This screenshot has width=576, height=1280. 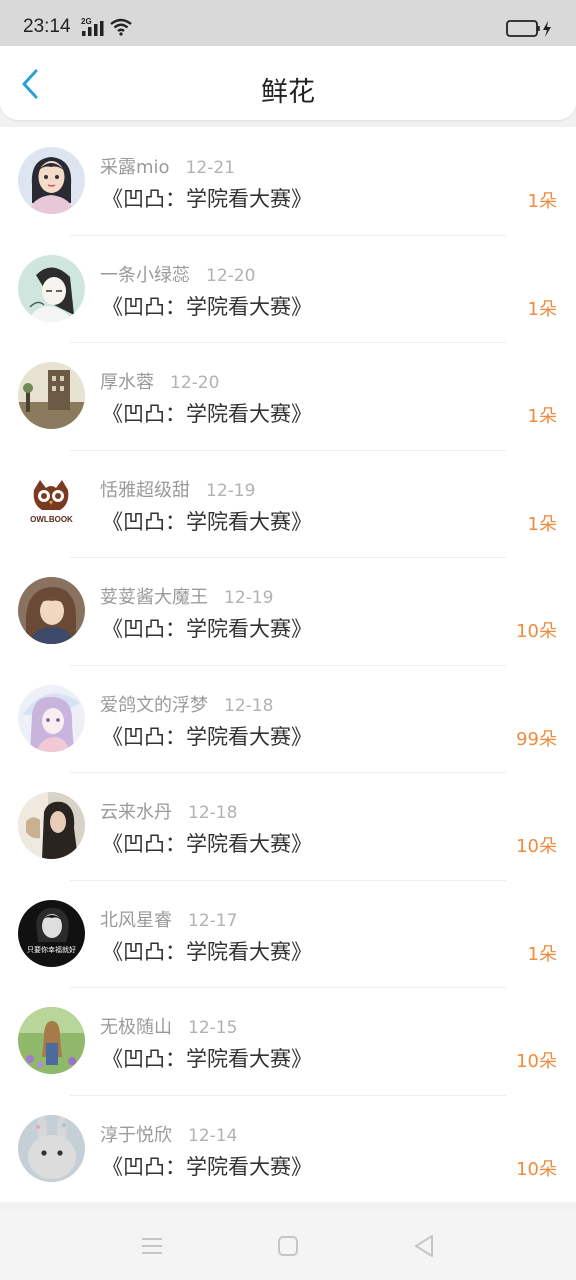 What do you see at coordinates (160, 382) in the screenshot?
I see `username: 厚水蓉 12-20` at bounding box center [160, 382].